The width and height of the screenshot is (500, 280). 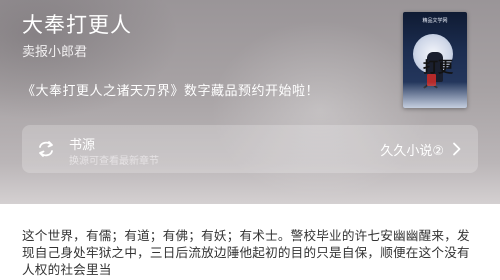 What do you see at coordinates (114, 161) in the screenshot?
I see `source-hint: 换源可查看最新章节` at bounding box center [114, 161].